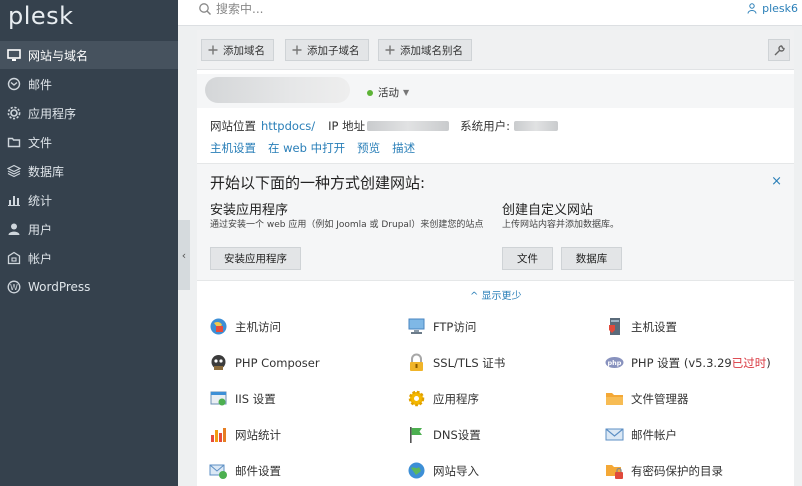 The image size is (802, 486). I want to click on status-dropdown: 活动 ▼, so click(388, 92).